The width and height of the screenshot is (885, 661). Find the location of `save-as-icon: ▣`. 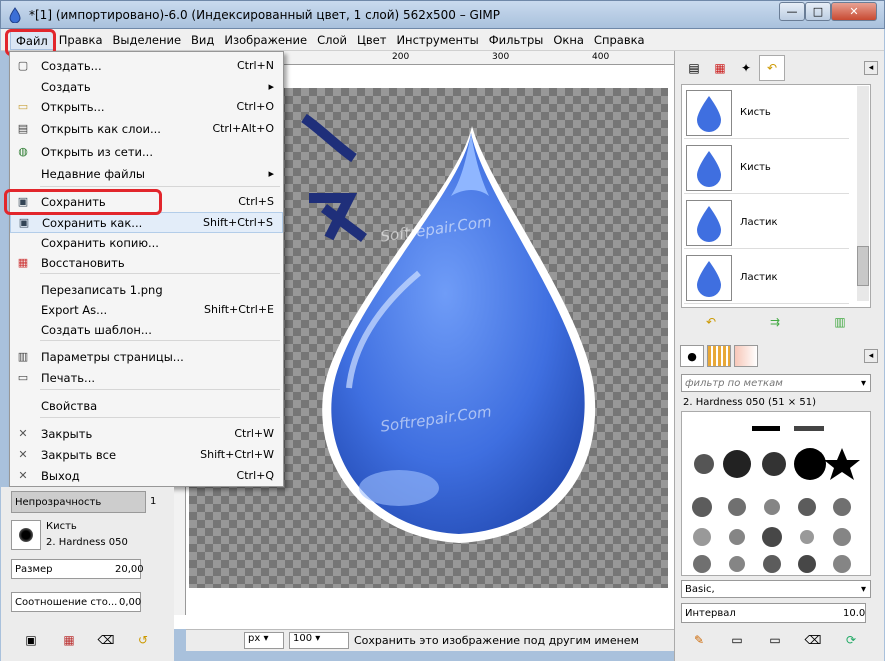

save-as-icon: ▣ is located at coordinates (24, 222).